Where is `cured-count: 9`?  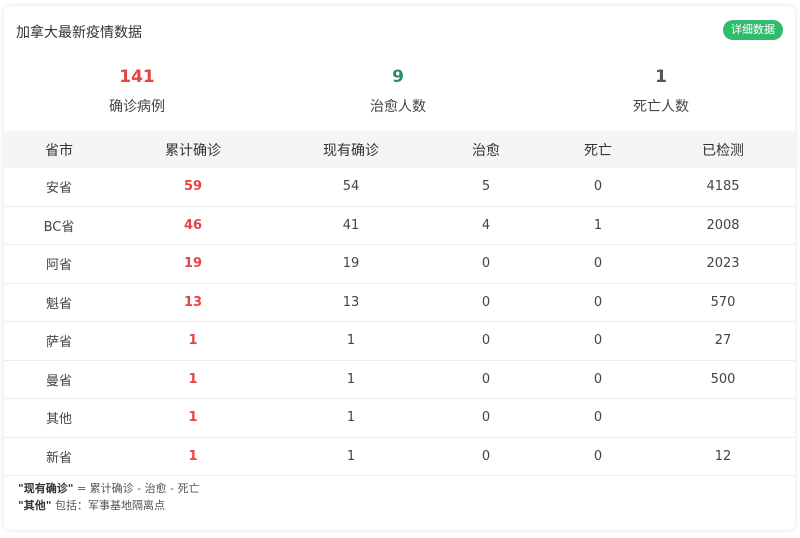
cured-count: 9 is located at coordinates (398, 77).